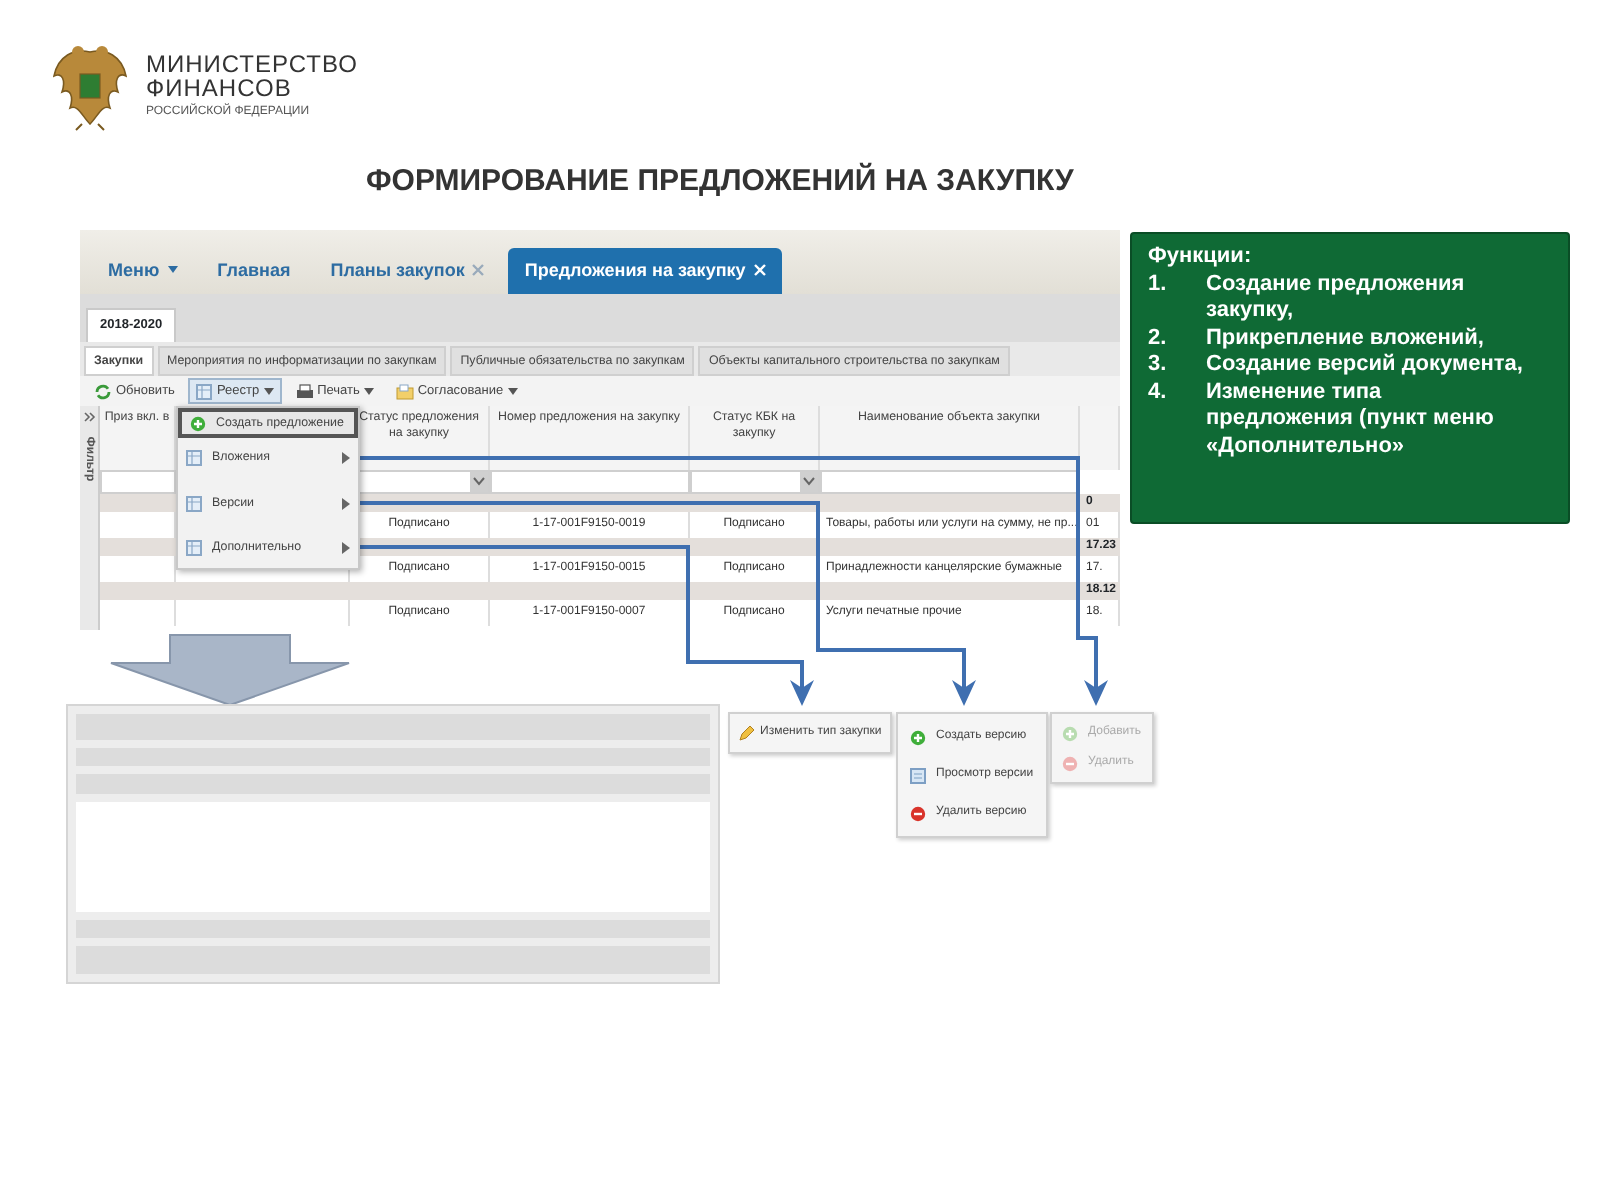 Image resolution: width=1600 pixels, height=1200 pixels. Describe the element at coordinates (1346, 338) in the screenshot. I see `list-text: Прикрепление вложений,` at that location.